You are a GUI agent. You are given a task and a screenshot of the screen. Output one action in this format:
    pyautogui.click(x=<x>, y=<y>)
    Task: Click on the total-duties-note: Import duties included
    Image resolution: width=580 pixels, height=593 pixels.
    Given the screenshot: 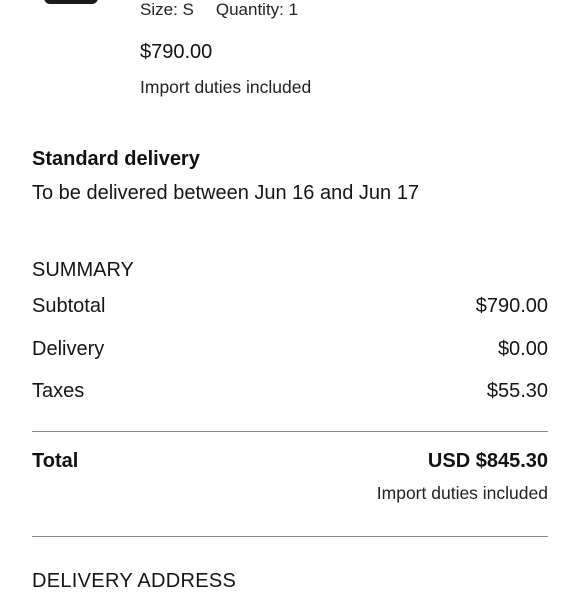 What is the action you would take?
    pyautogui.click(x=462, y=493)
    